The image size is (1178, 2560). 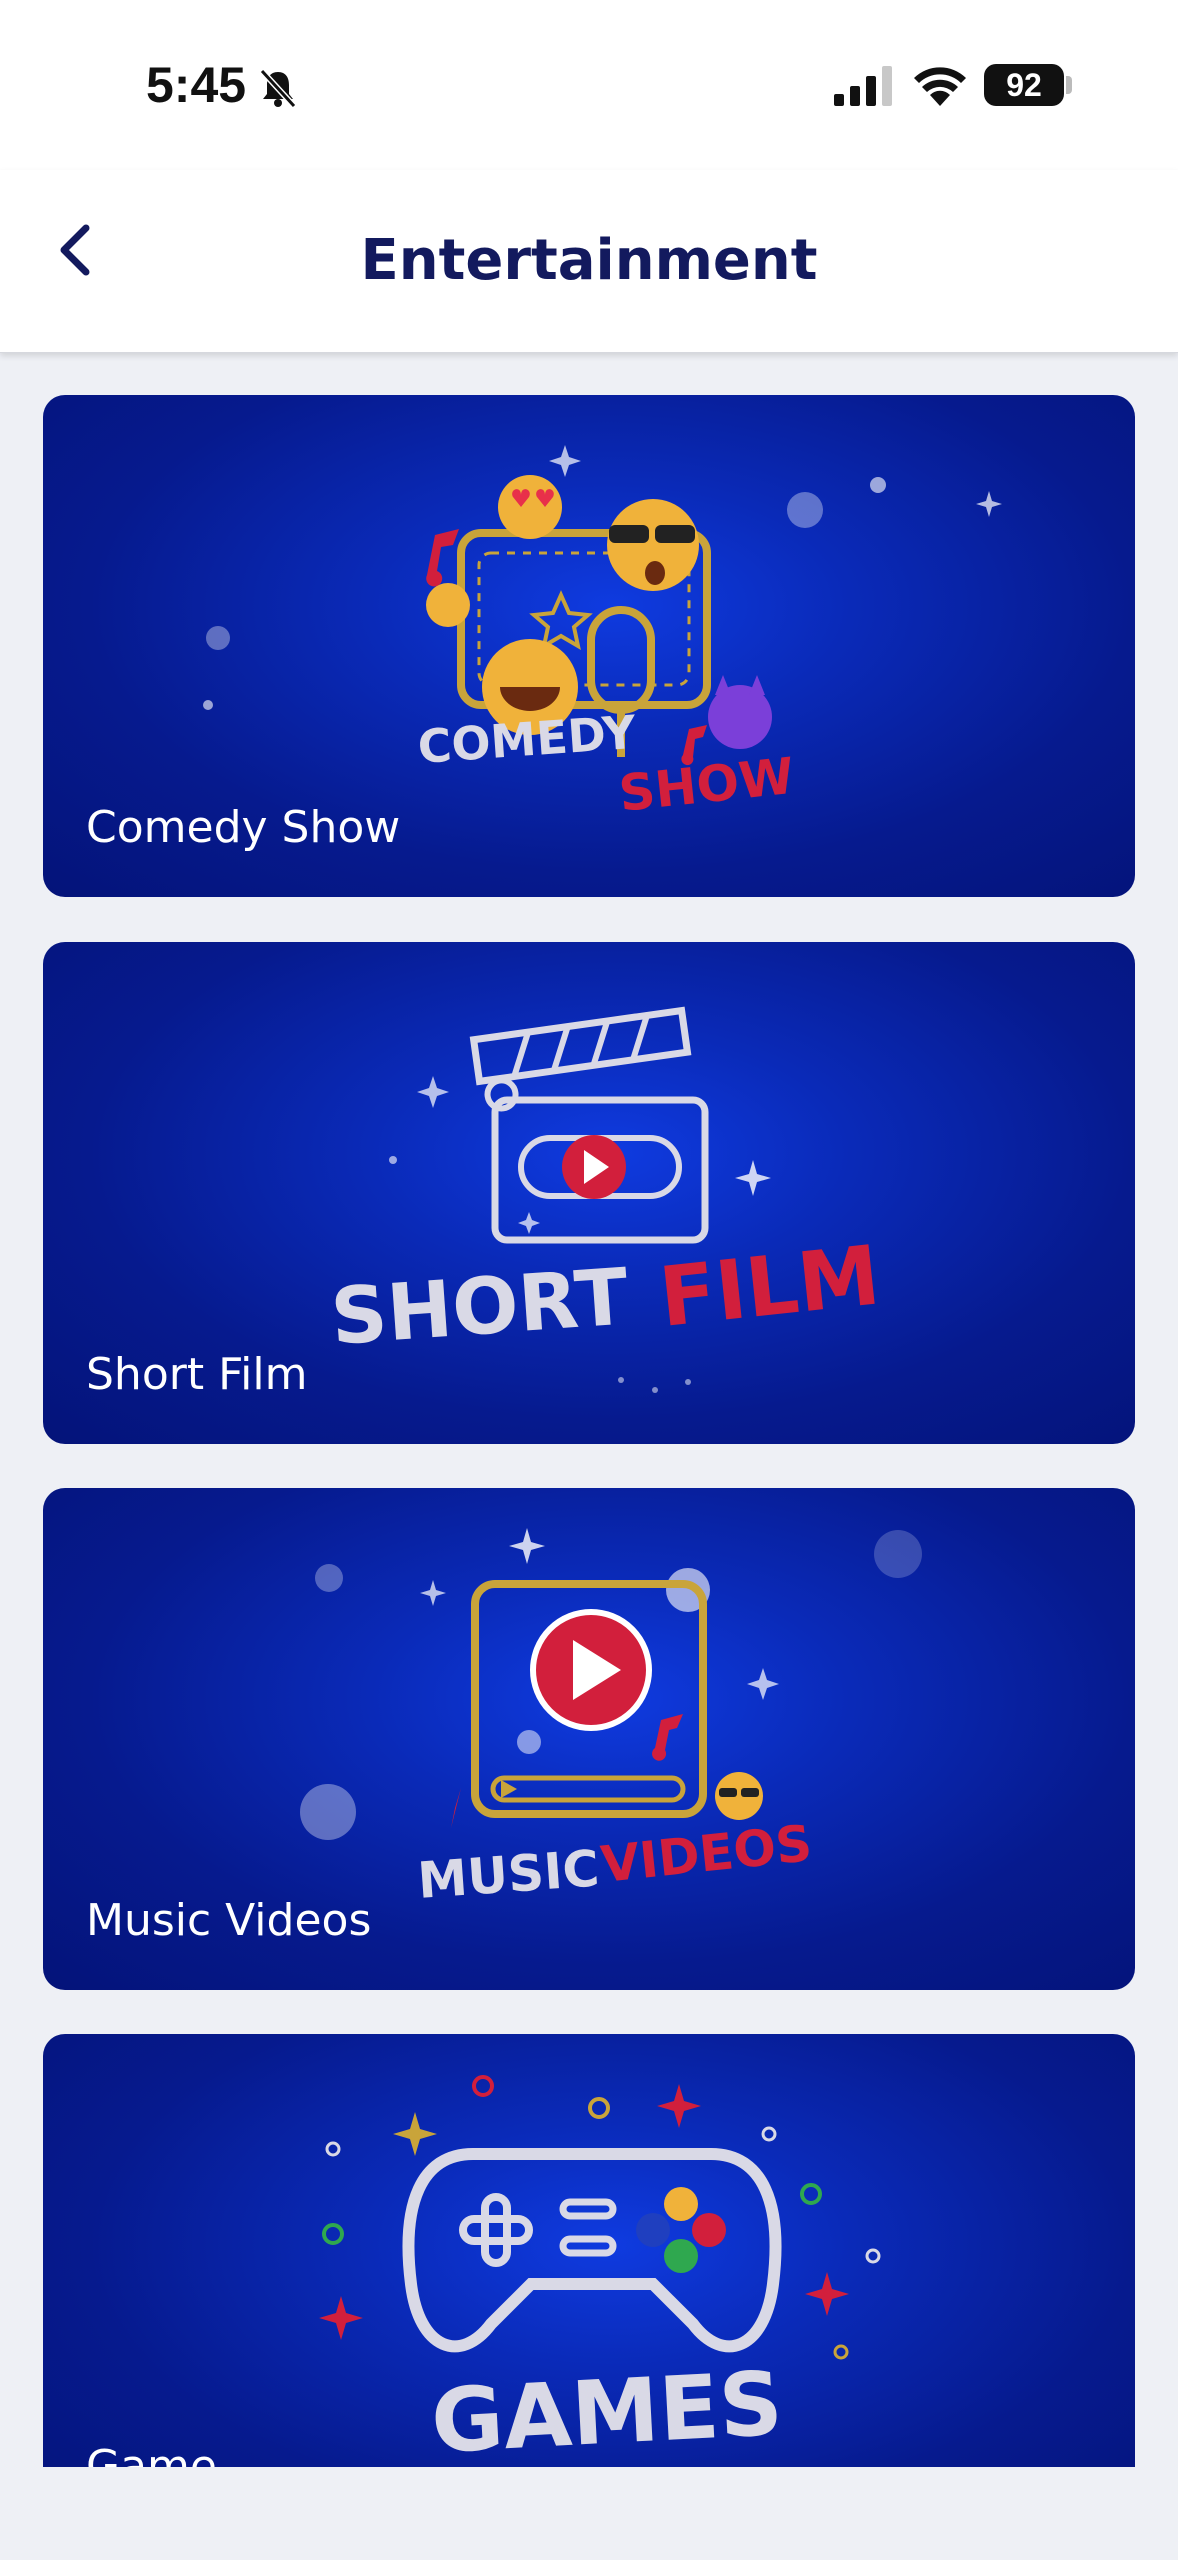 I want to click on comedy-art-text: COMEDY, so click(x=527, y=739).